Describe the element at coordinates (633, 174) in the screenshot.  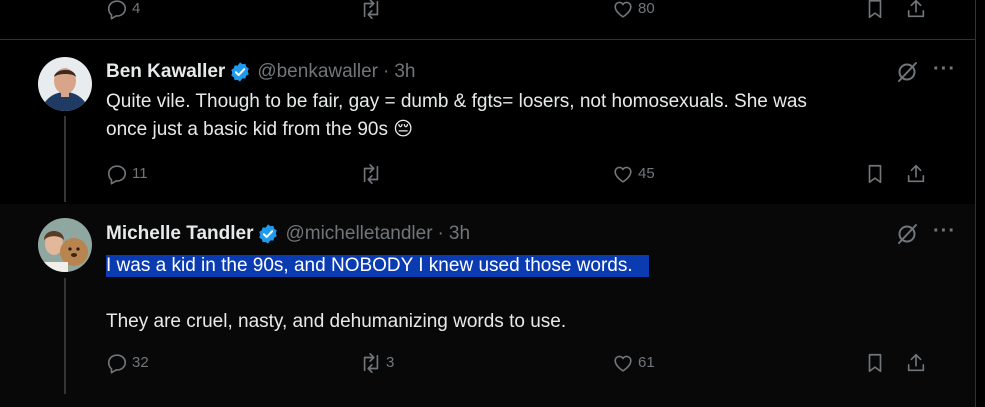
I see `like-button: 45` at that location.